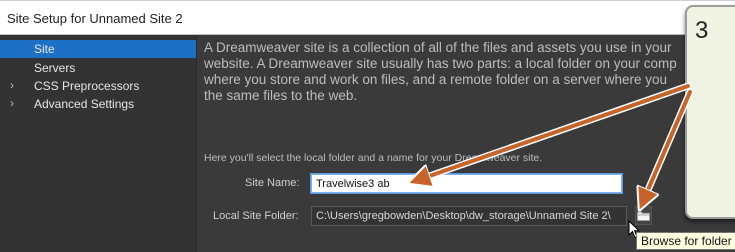  I want to click on sidebar-item-advanced-settings: › Advanced Settings, so click(98, 104).